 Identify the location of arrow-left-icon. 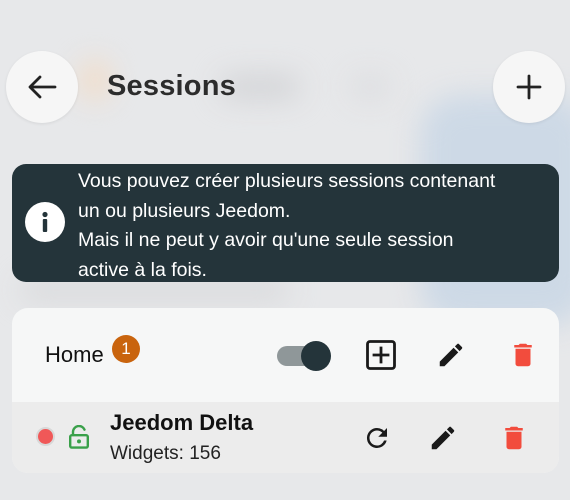
(42, 87).